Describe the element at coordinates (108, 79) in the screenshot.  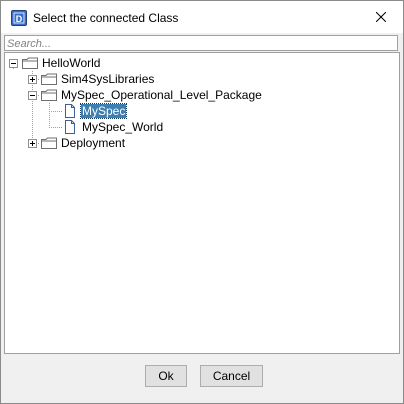
I see `tree-node-label: Sim4SysLibraries` at that location.